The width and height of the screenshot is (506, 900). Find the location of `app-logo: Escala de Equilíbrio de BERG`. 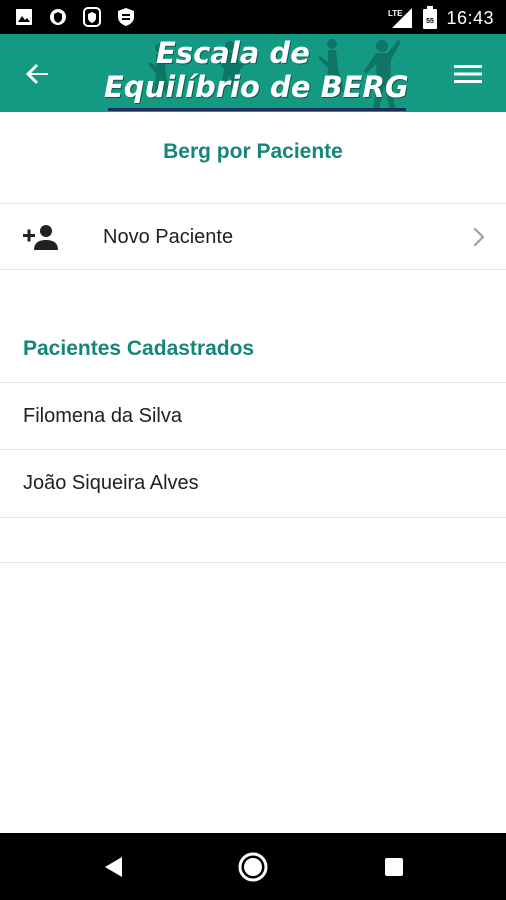

app-logo: Escala de Equilíbrio de BERG is located at coordinates (255, 73).